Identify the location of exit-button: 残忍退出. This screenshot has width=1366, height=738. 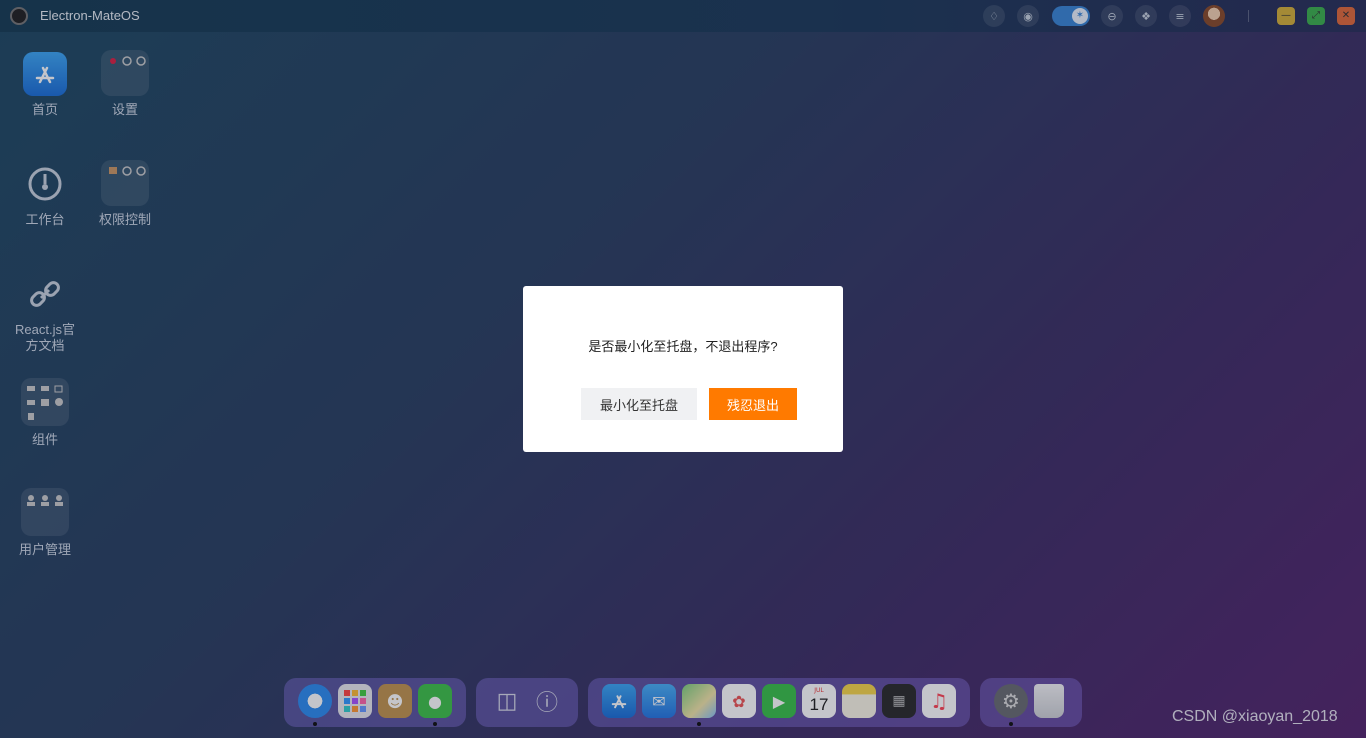
(753, 404).